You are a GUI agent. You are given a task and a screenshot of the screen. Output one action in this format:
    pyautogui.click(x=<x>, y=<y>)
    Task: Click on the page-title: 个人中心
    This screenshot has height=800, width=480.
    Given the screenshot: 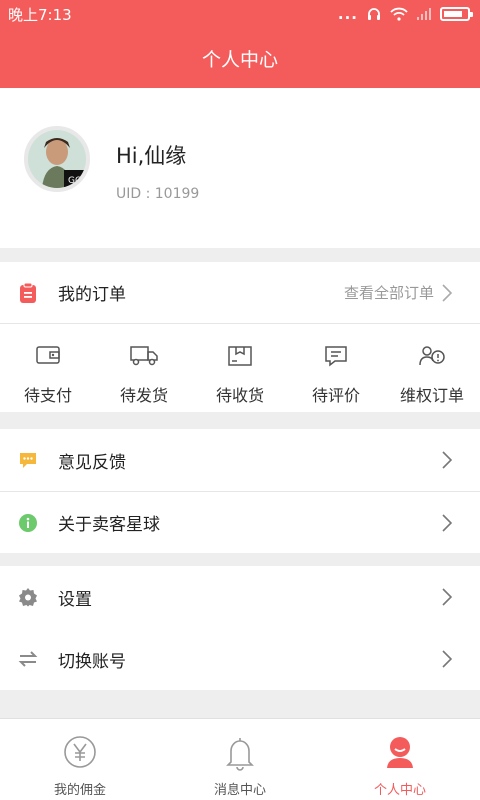 What is the action you would take?
    pyautogui.click(x=239, y=59)
    